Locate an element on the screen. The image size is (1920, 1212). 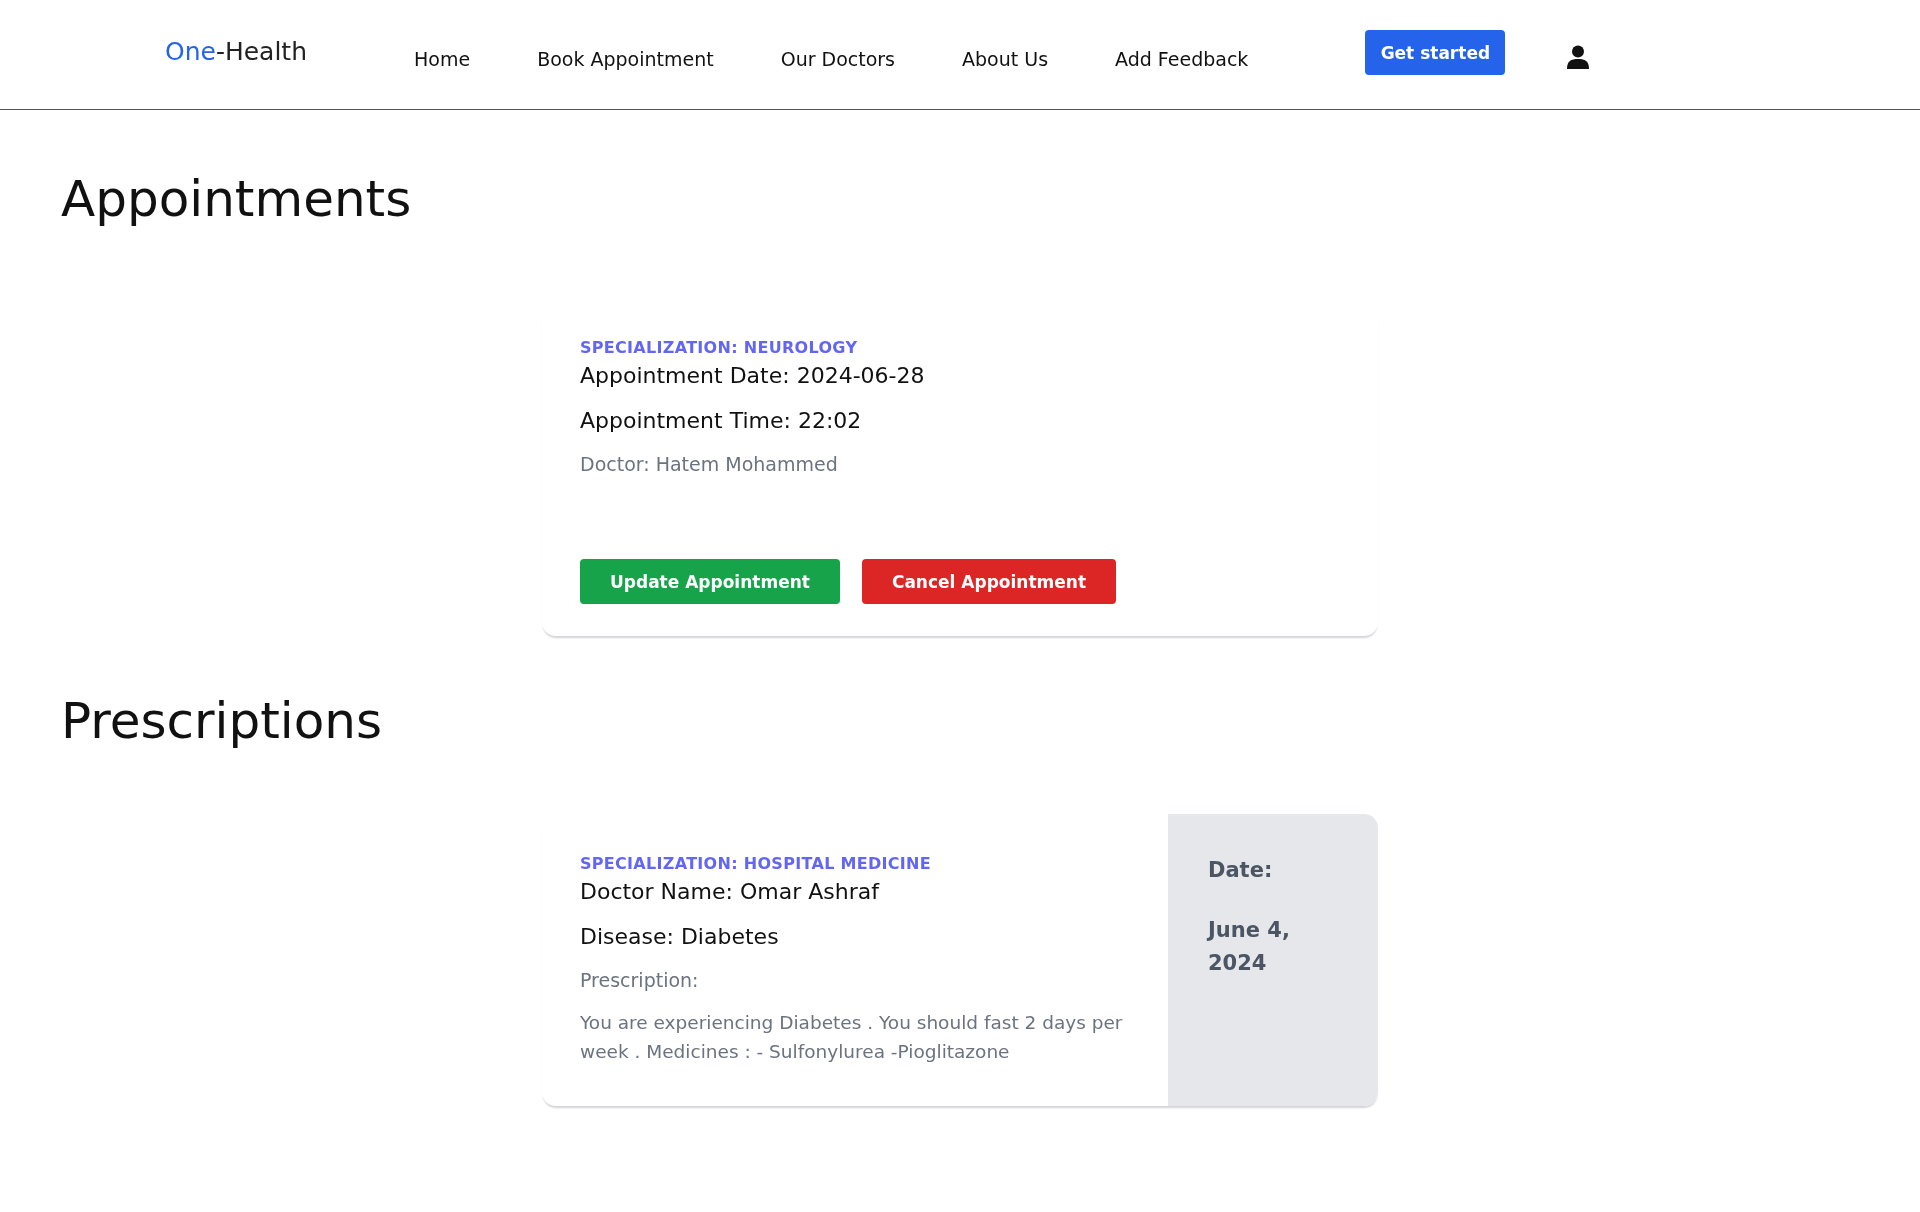
nav-link: Home is located at coordinates (442, 58).